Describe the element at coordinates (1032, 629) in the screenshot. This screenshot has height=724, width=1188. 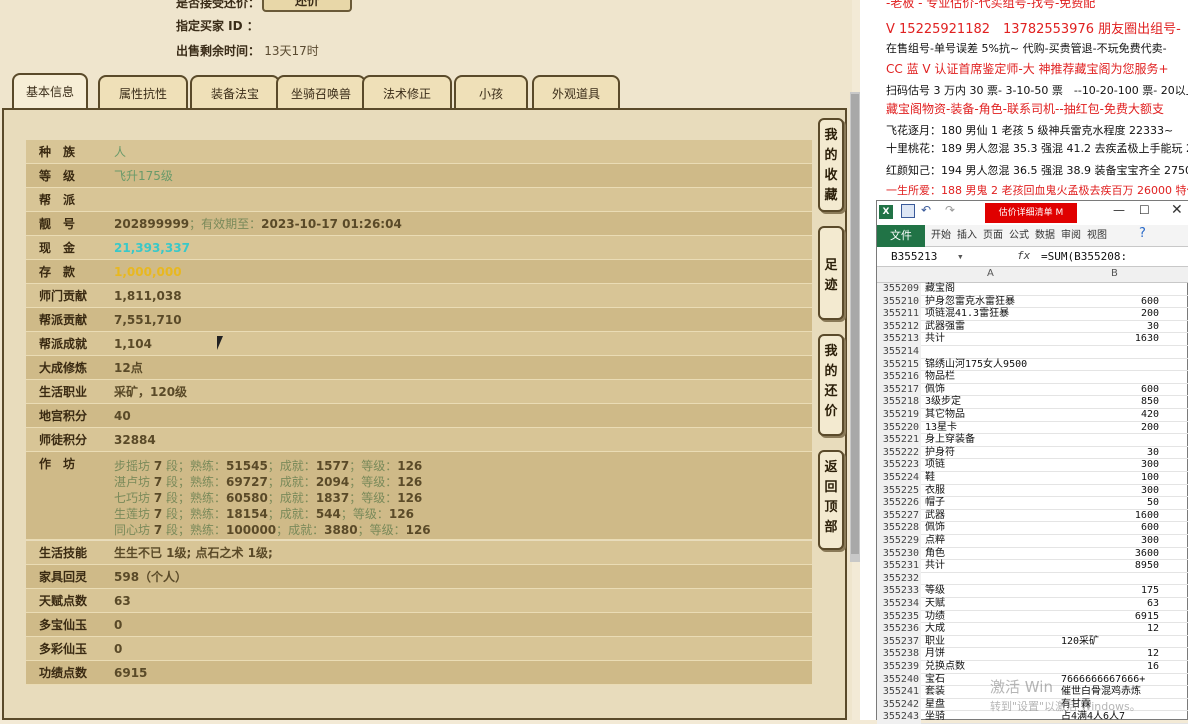
I see `sheet-row: 355236 大成 12` at that location.